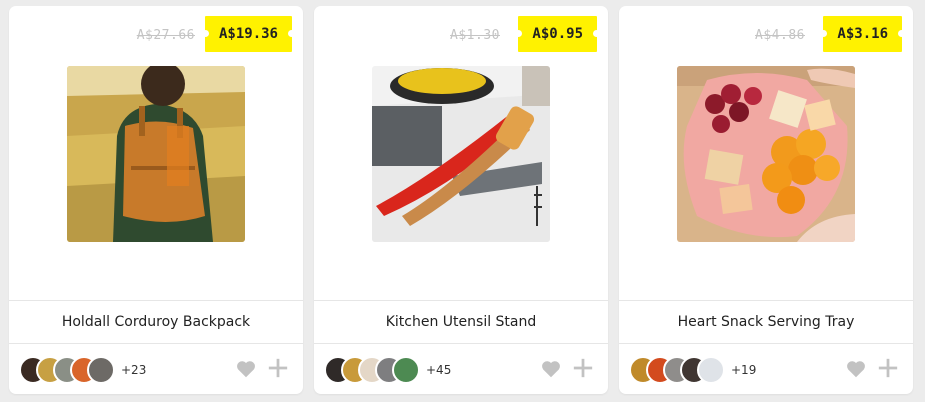 The height and width of the screenshot is (402, 925). What do you see at coordinates (461, 368) in the screenshot?
I see `card-footer: +45` at bounding box center [461, 368].